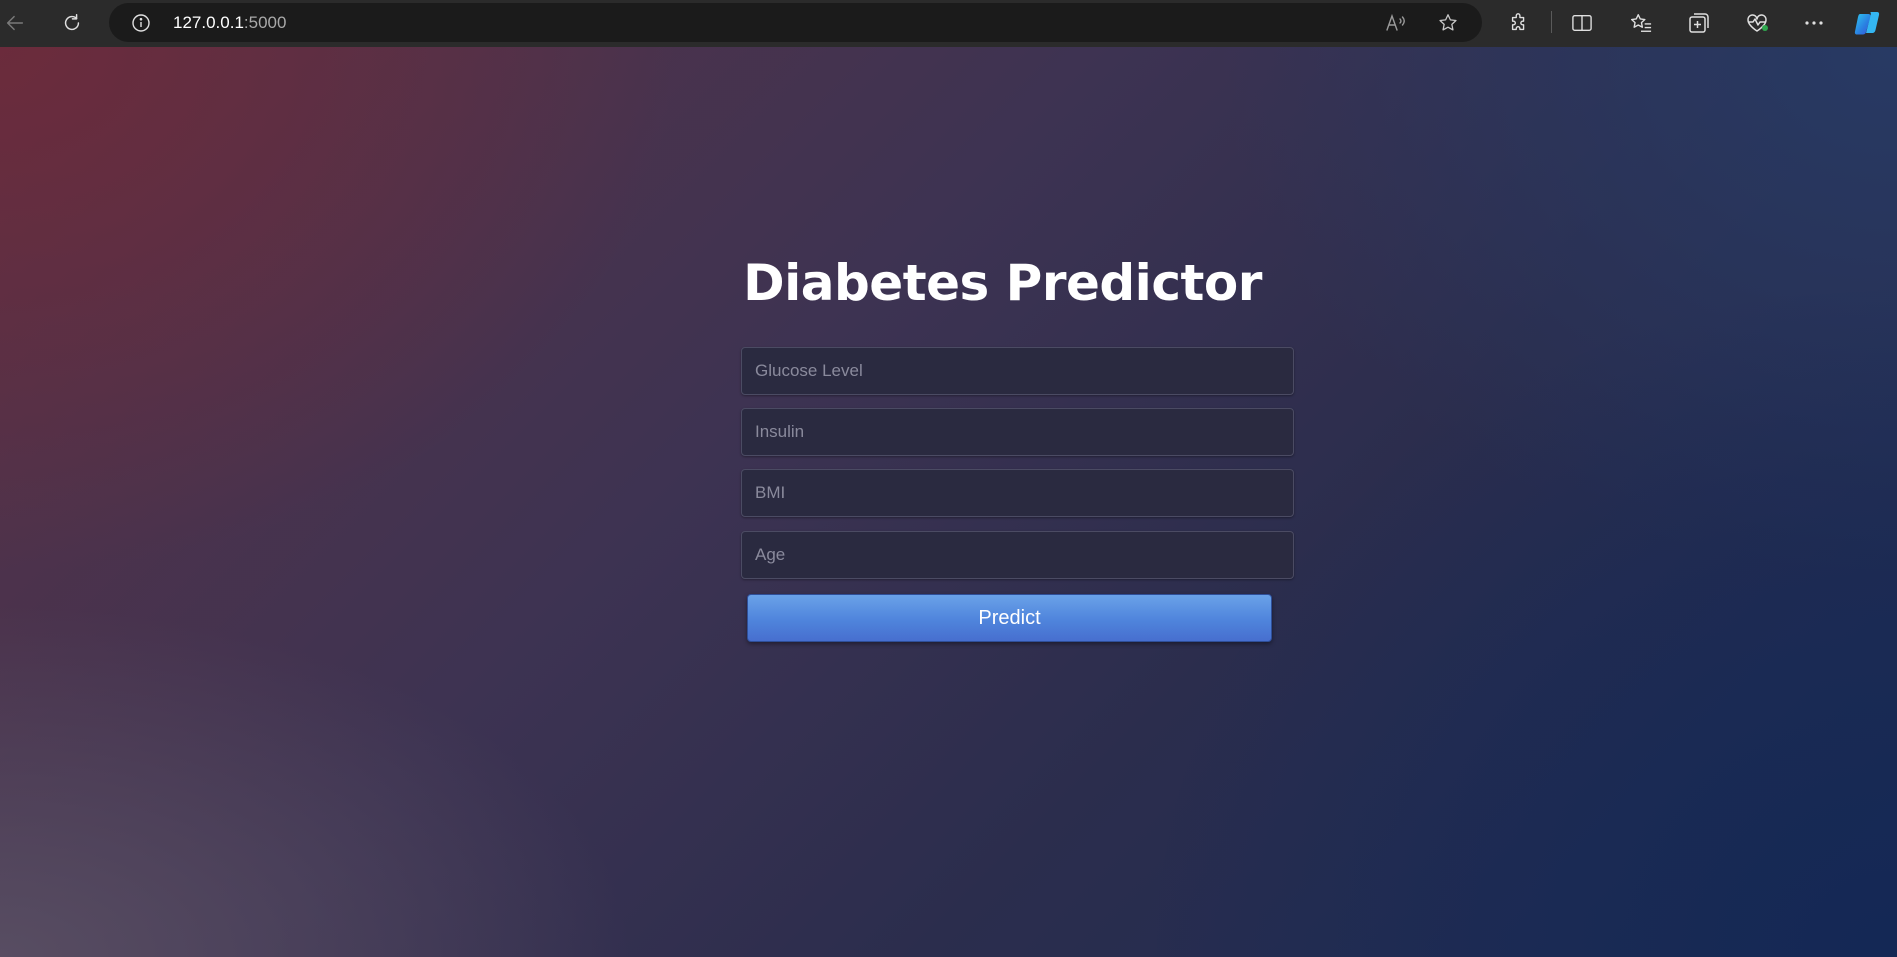 This screenshot has width=1897, height=957. Describe the element at coordinates (1699, 23) in the screenshot. I see `collections-icon` at that location.